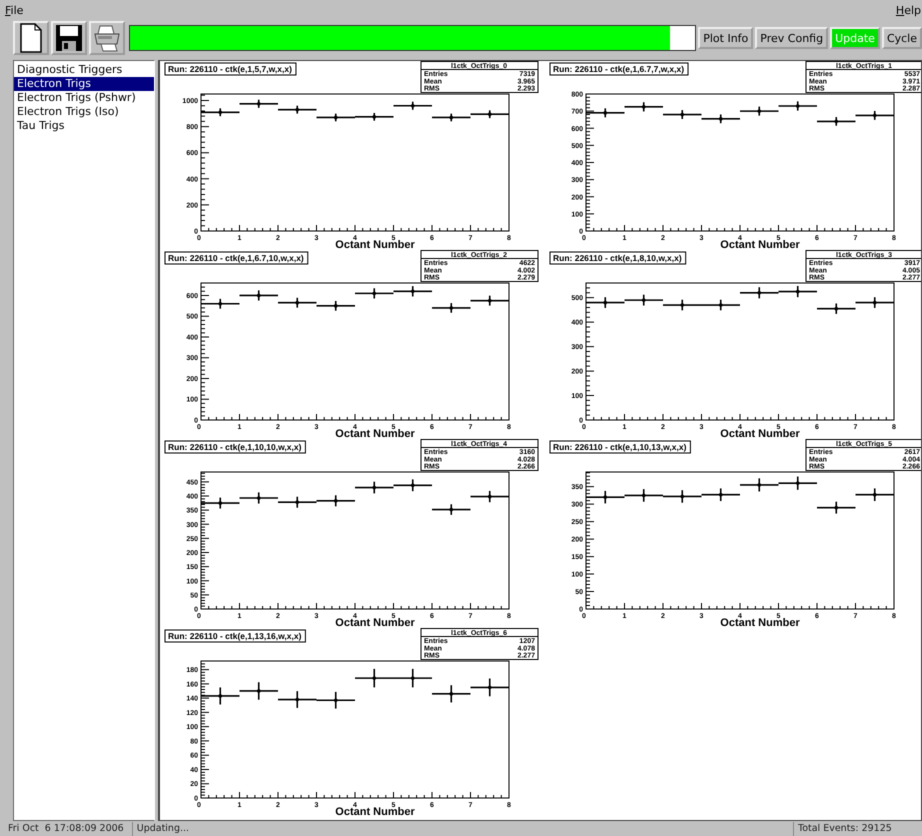 The width and height of the screenshot is (922, 836). I want to click on status-text: Fri Oct 6 17:08:09 2006, so click(66, 829).